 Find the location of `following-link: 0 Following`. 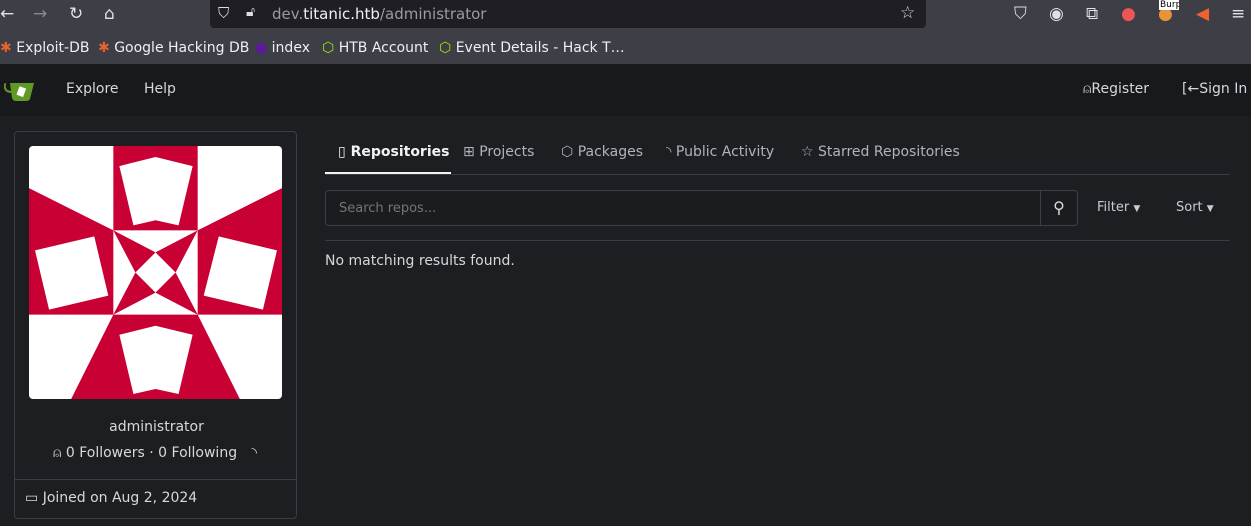

following-link: 0 Following is located at coordinates (197, 453).